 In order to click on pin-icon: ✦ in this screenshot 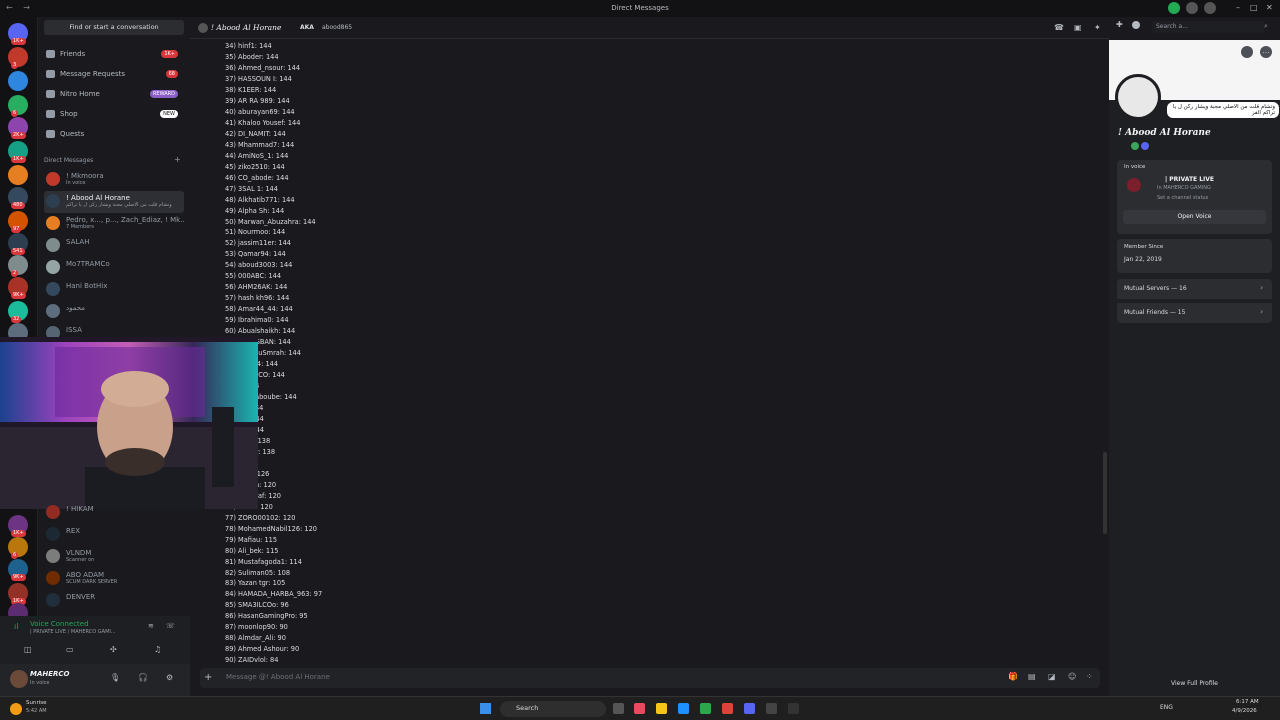, I will do `click(1097, 27)`.